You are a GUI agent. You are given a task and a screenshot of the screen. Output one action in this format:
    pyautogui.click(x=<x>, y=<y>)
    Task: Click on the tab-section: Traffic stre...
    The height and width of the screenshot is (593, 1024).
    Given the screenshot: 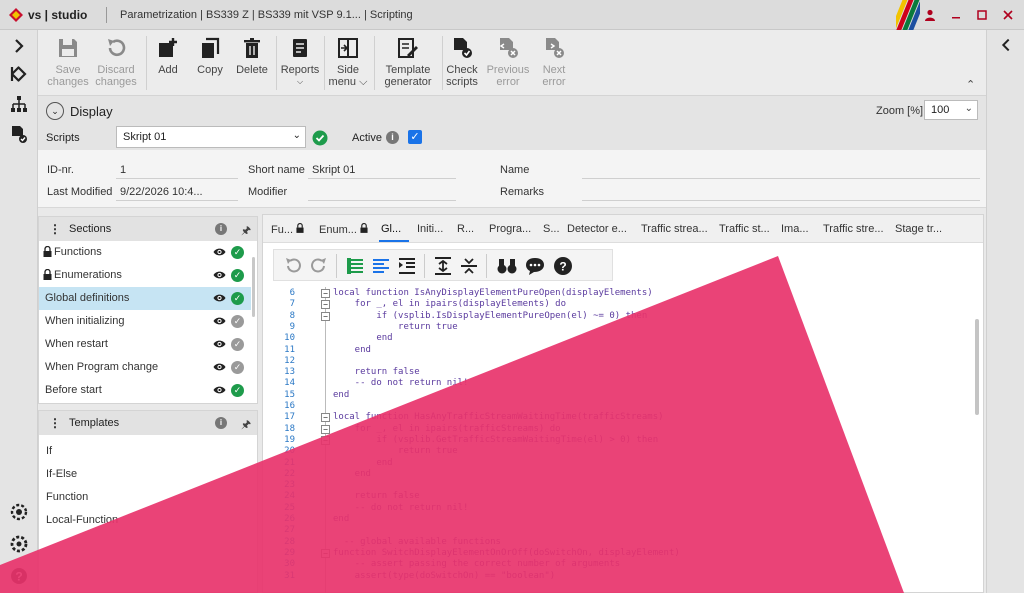 What is the action you would take?
    pyautogui.click(x=853, y=229)
    